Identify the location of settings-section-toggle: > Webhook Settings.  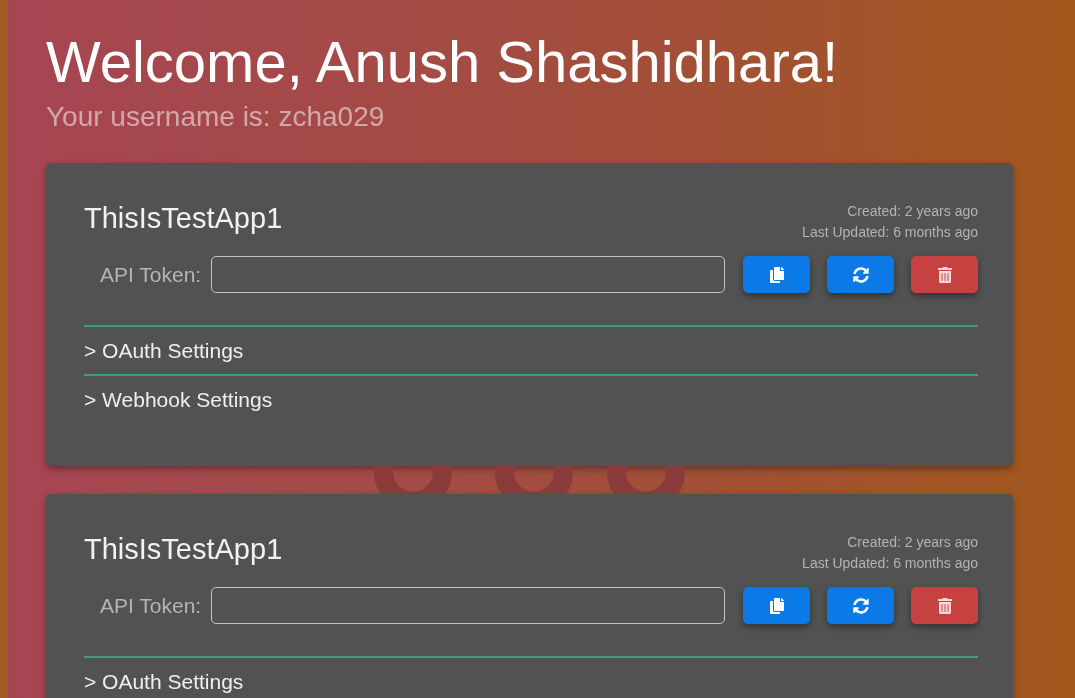
(531, 399).